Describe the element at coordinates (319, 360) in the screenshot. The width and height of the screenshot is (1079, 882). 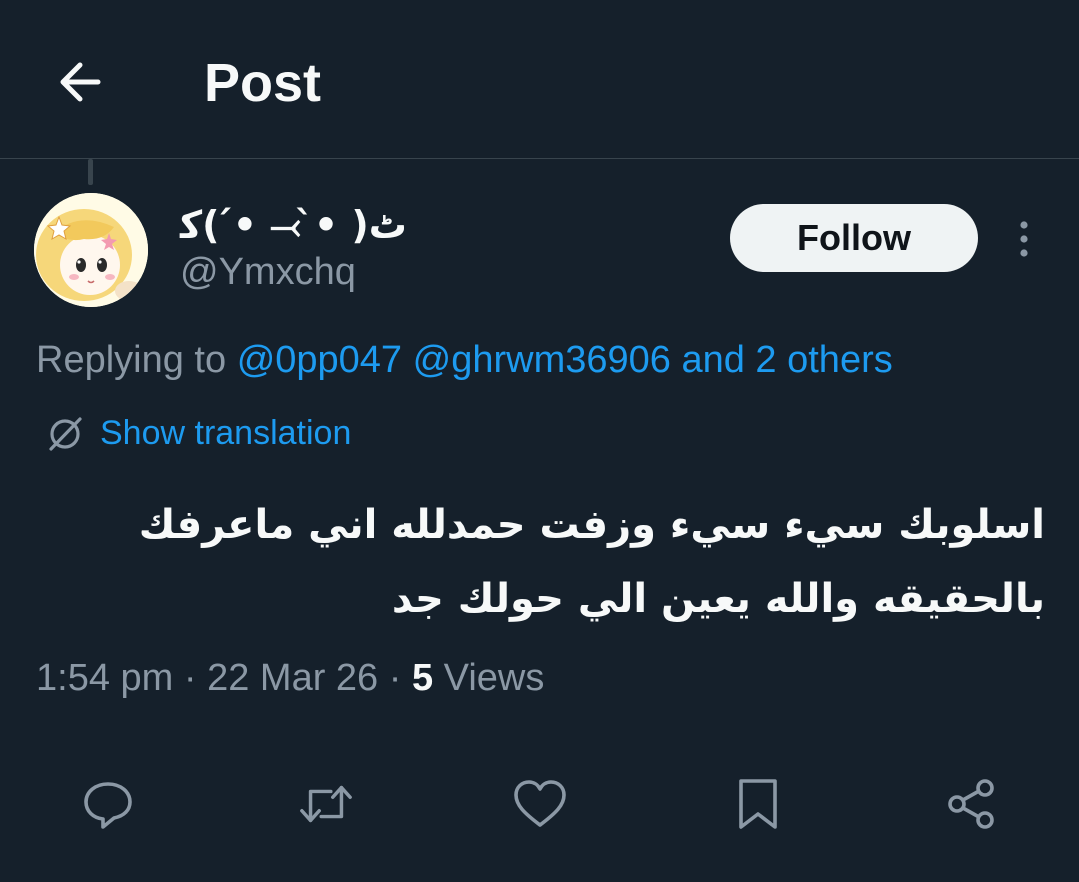
I see `mention-link: @0pp047` at that location.